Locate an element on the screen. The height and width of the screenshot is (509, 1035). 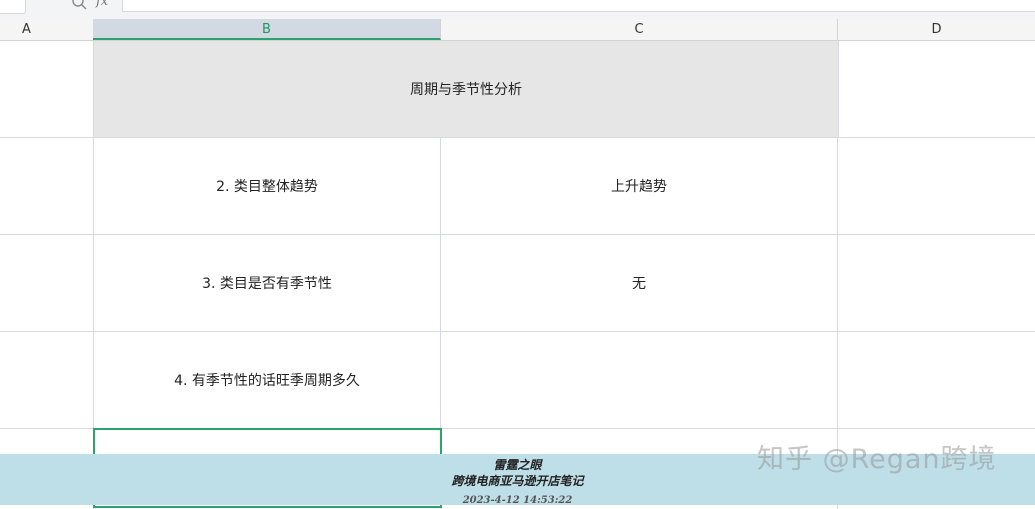
formula-bar: fx is located at coordinates (517, 9).